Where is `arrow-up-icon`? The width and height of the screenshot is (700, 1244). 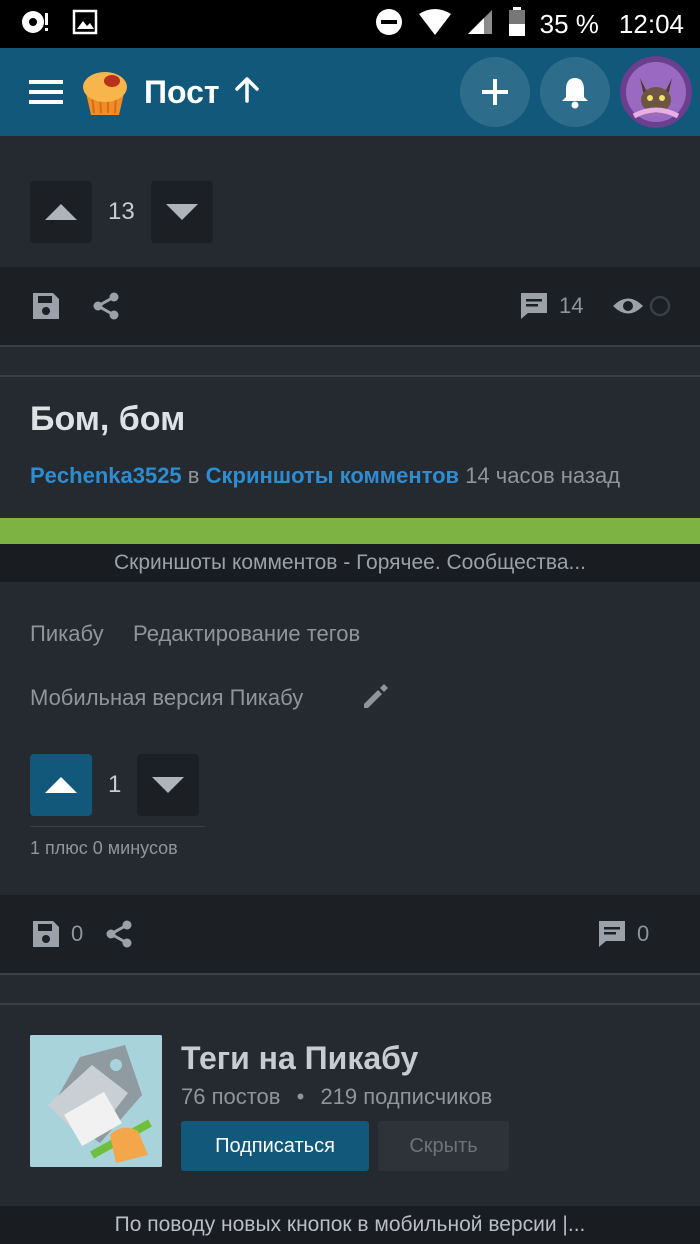
arrow-up-icon is located at coordinates (246, 89).